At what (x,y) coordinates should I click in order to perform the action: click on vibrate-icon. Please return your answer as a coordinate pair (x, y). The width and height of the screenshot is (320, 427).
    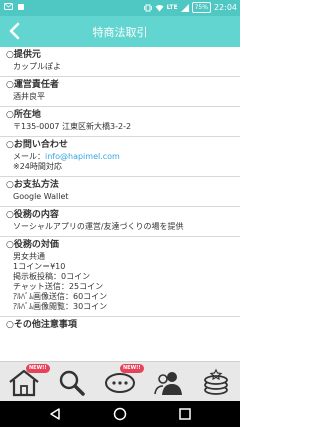
    Looking at the image, I should click on (147, 7).